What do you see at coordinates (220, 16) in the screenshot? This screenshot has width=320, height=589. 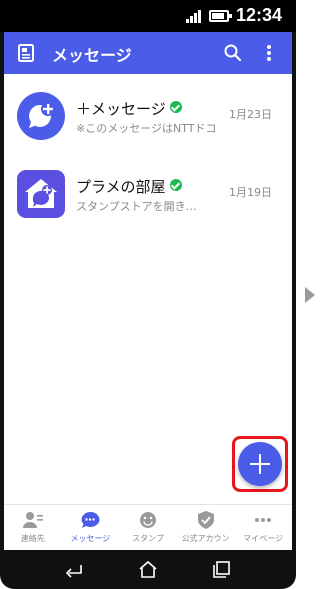 I see `battery-icon` at bounding box center [220, 16].